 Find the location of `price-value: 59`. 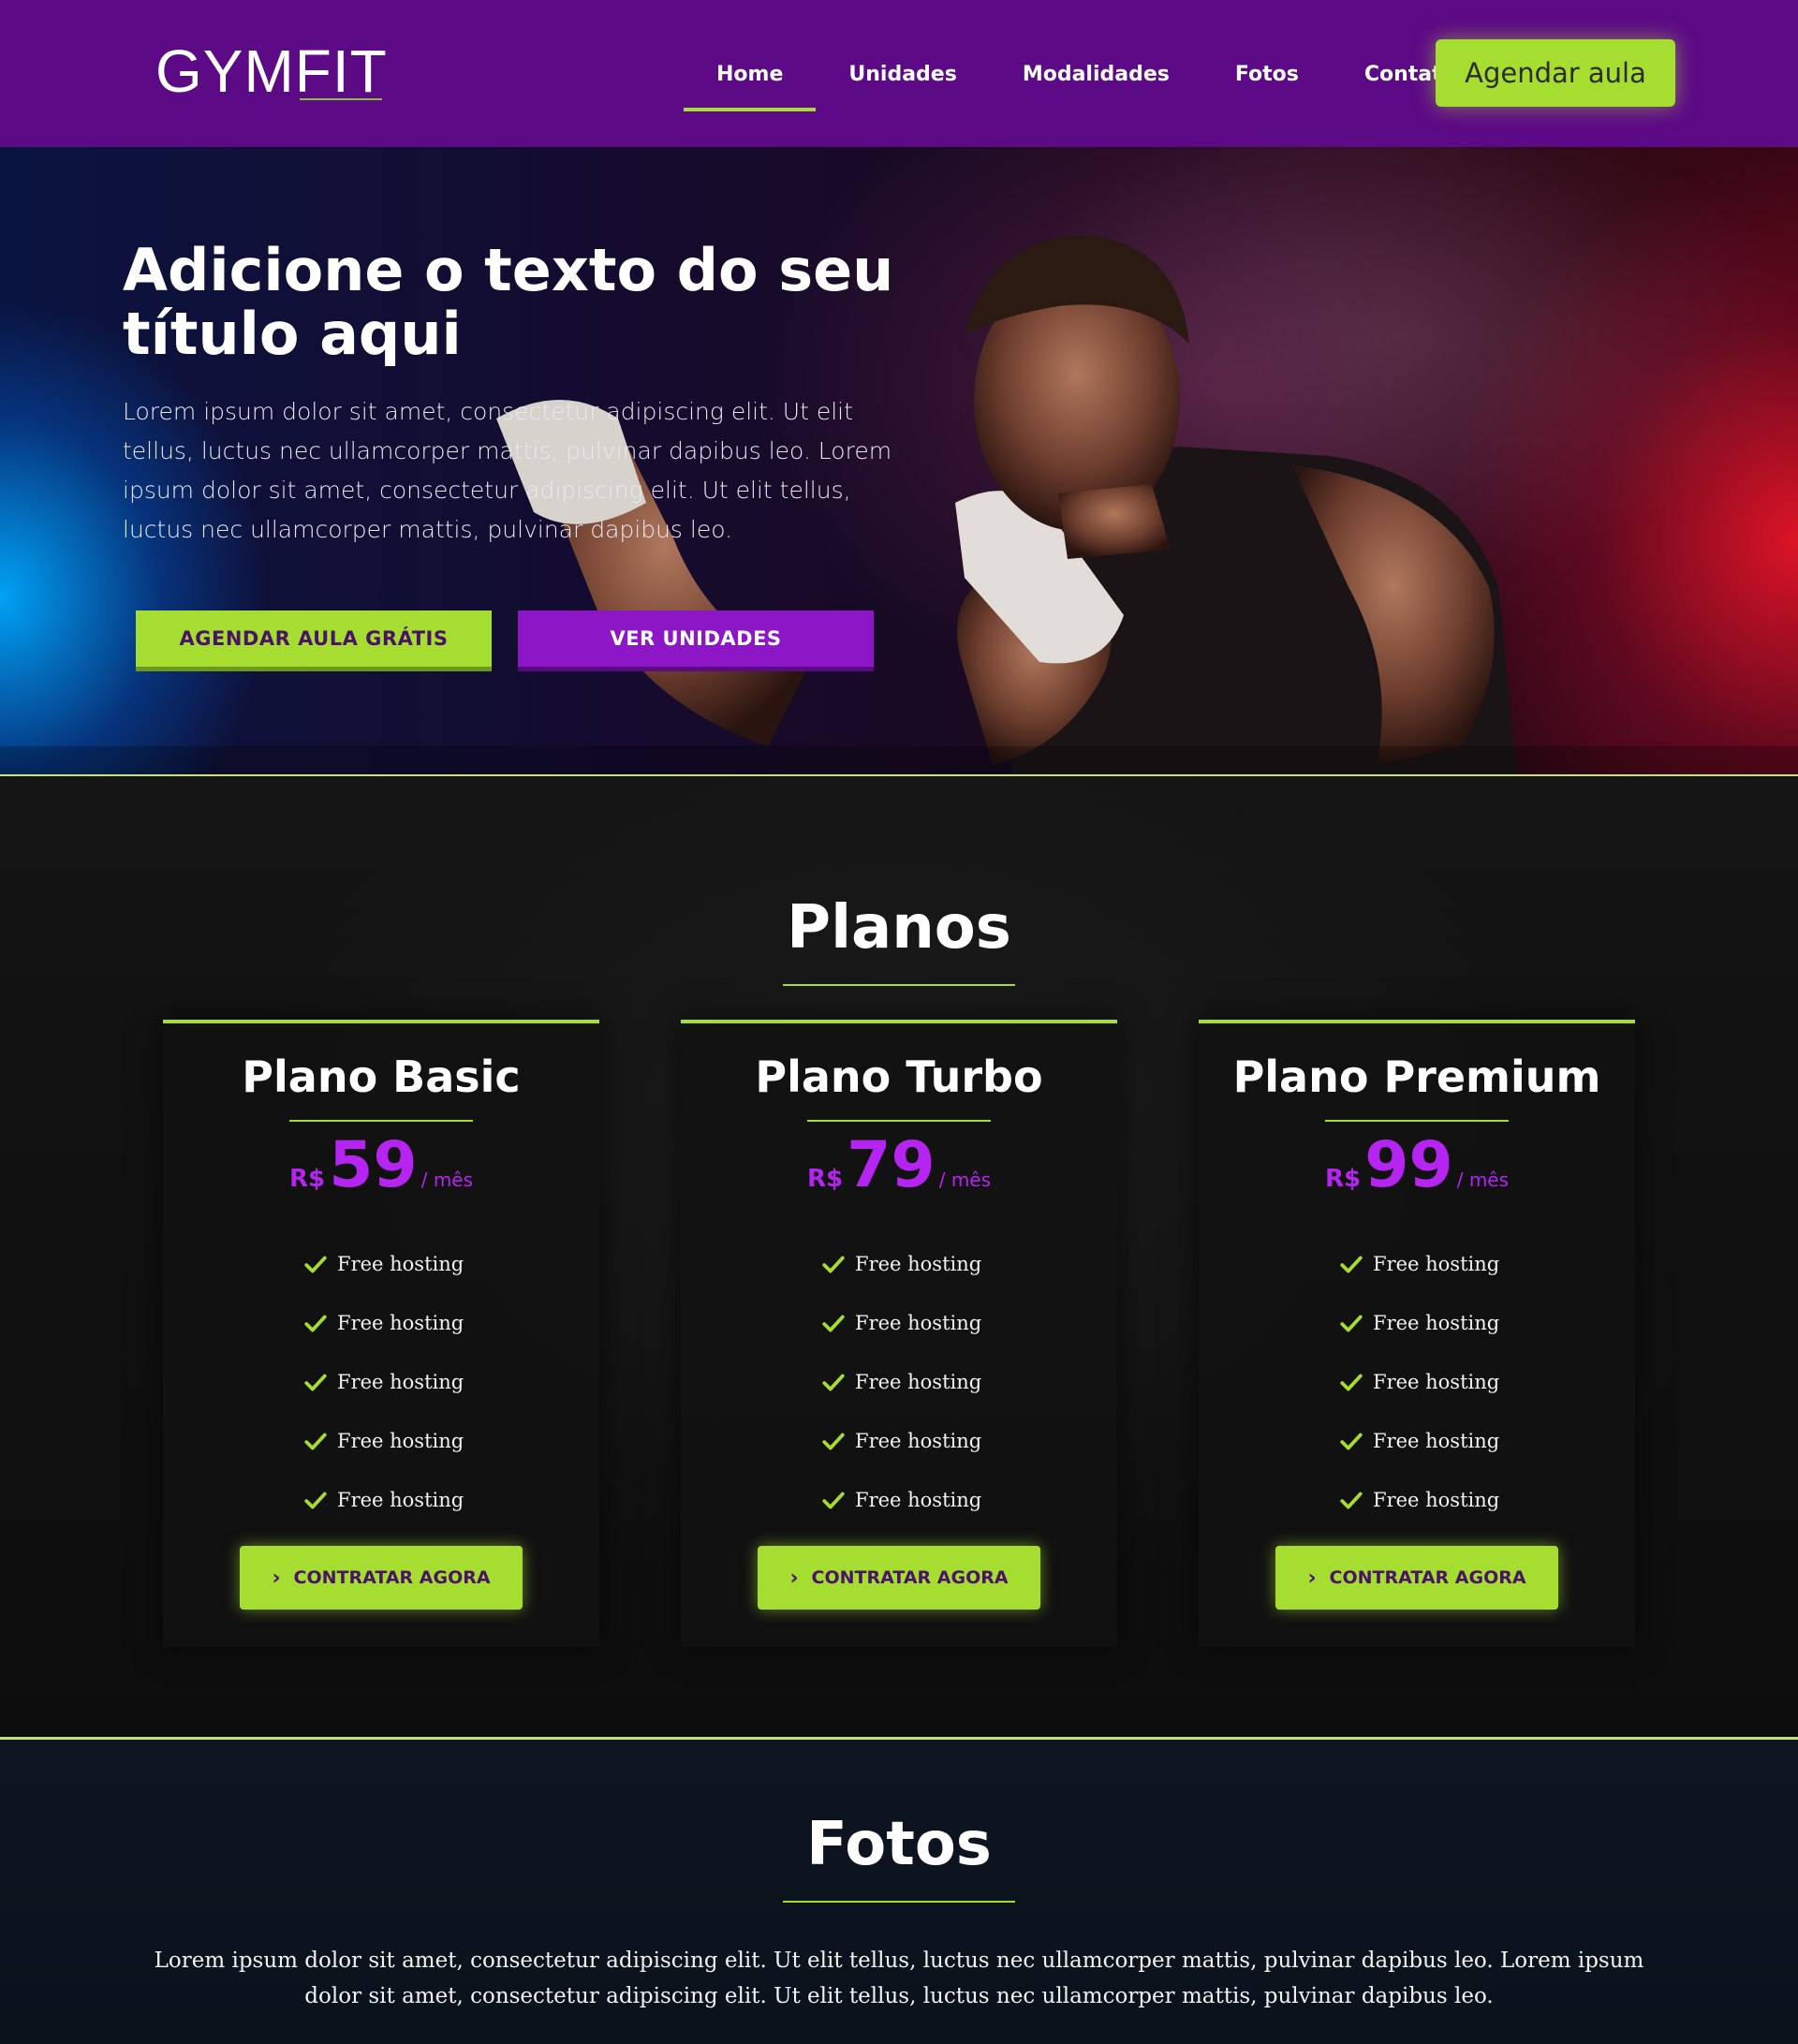

price-value: 59 is located at coordinates (373, 1165).